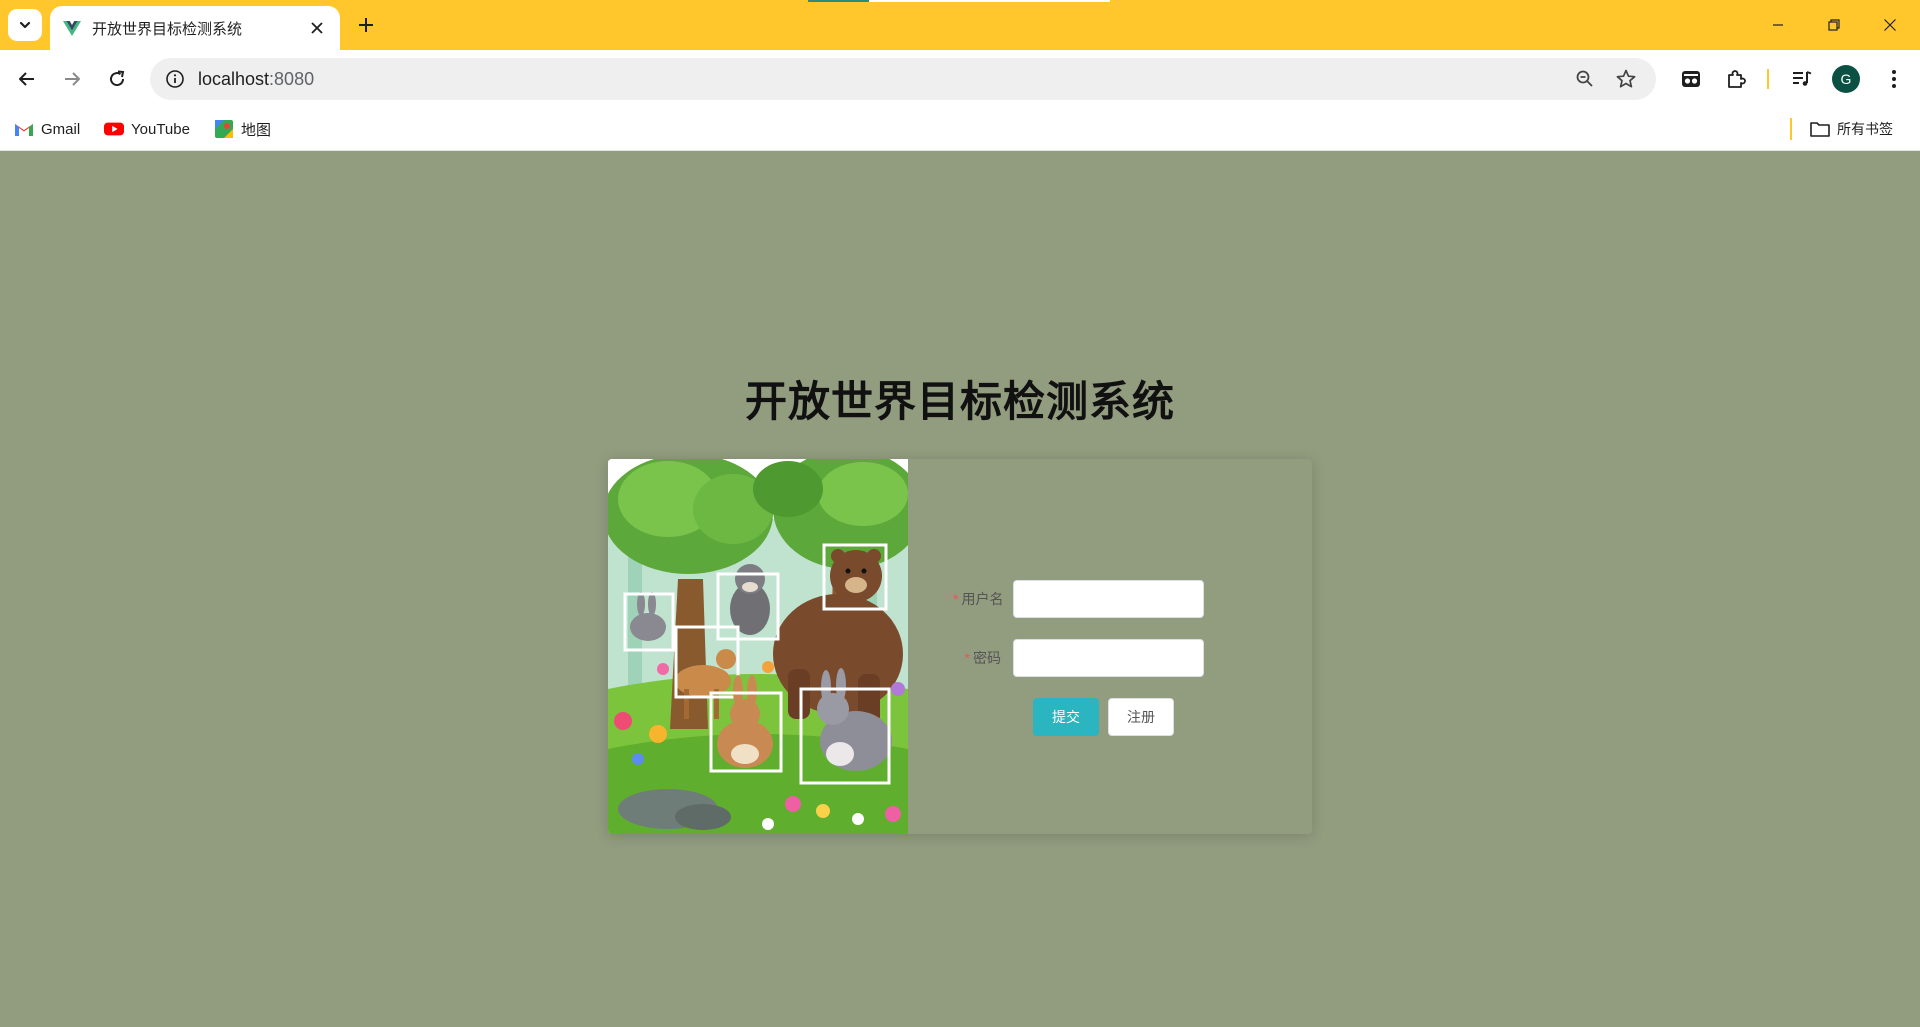 The height and width of the screenshot is (1027, 1920). Describe the element at coordinates (114, 129) in the screenshot. I see `youtube-icon` at that location.